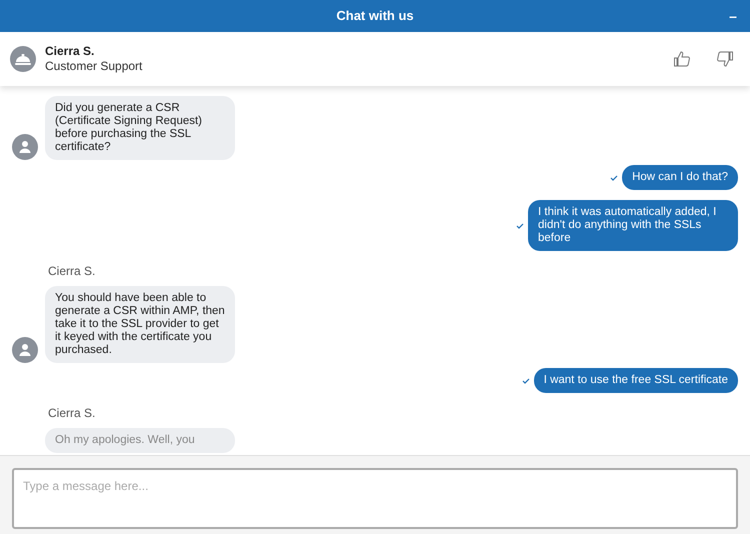 This screenshot has height=534, width=750. Describe the element at coordinates (140, 324) in the screenshot. I see `agent-message-bubble: You should have been able to generate a CSR within AMP, then take it to the SSL provider to get it keyed with the certificate you purchased.` at that location.